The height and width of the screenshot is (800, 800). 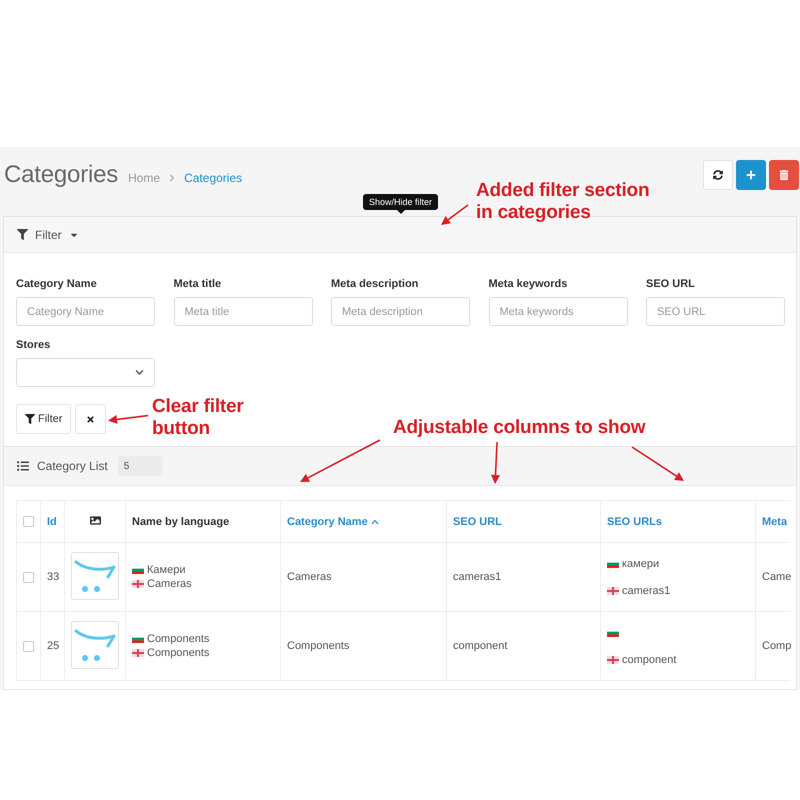 I want to click on field-label: Meta description, so click(x=375, y=284).